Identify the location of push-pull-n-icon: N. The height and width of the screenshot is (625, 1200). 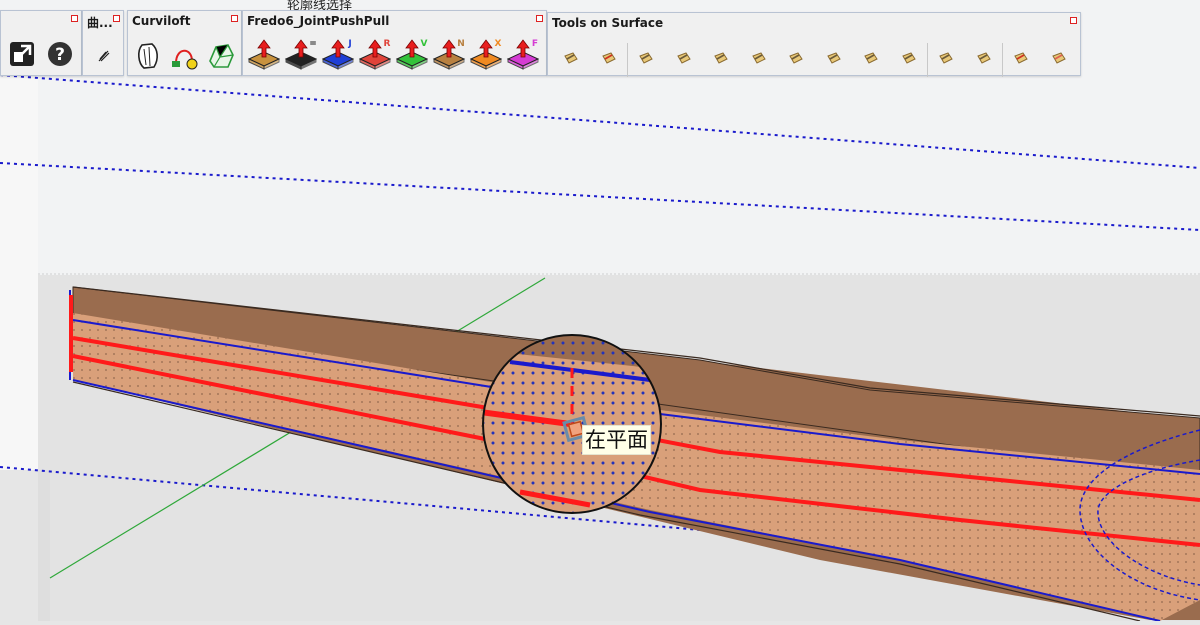
(449, 54).